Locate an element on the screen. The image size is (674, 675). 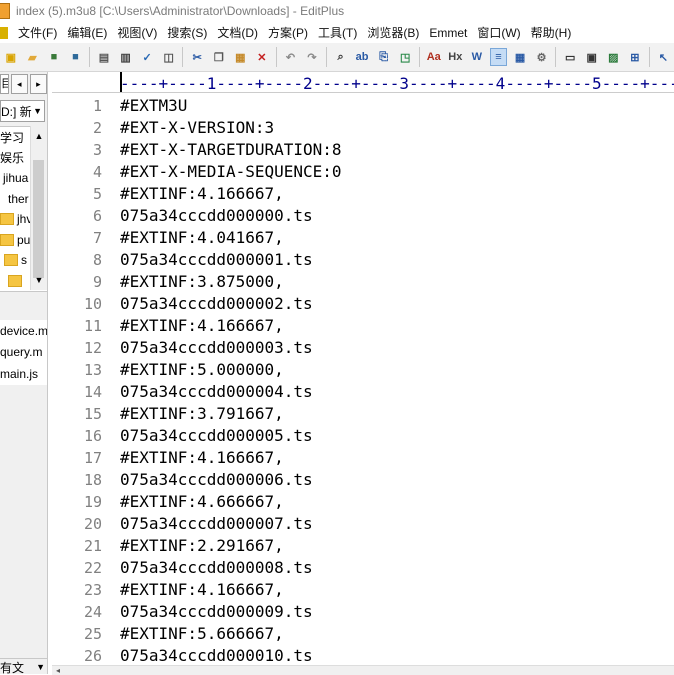
line-text: #EXTINF:4.666667, is located at coordinates (202, 502).